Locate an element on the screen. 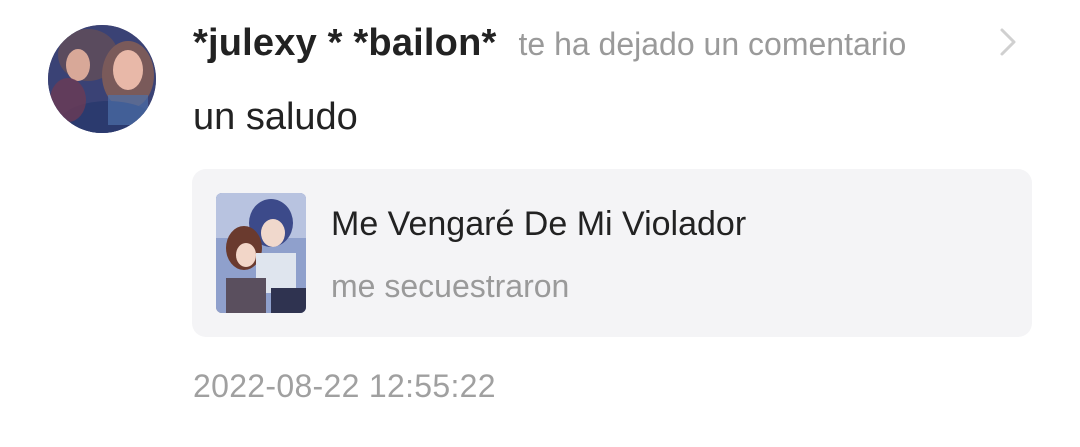 The height and width of the screenshot is (447, 1080). comment-text: un saludo is located at coordinates (275, 117).